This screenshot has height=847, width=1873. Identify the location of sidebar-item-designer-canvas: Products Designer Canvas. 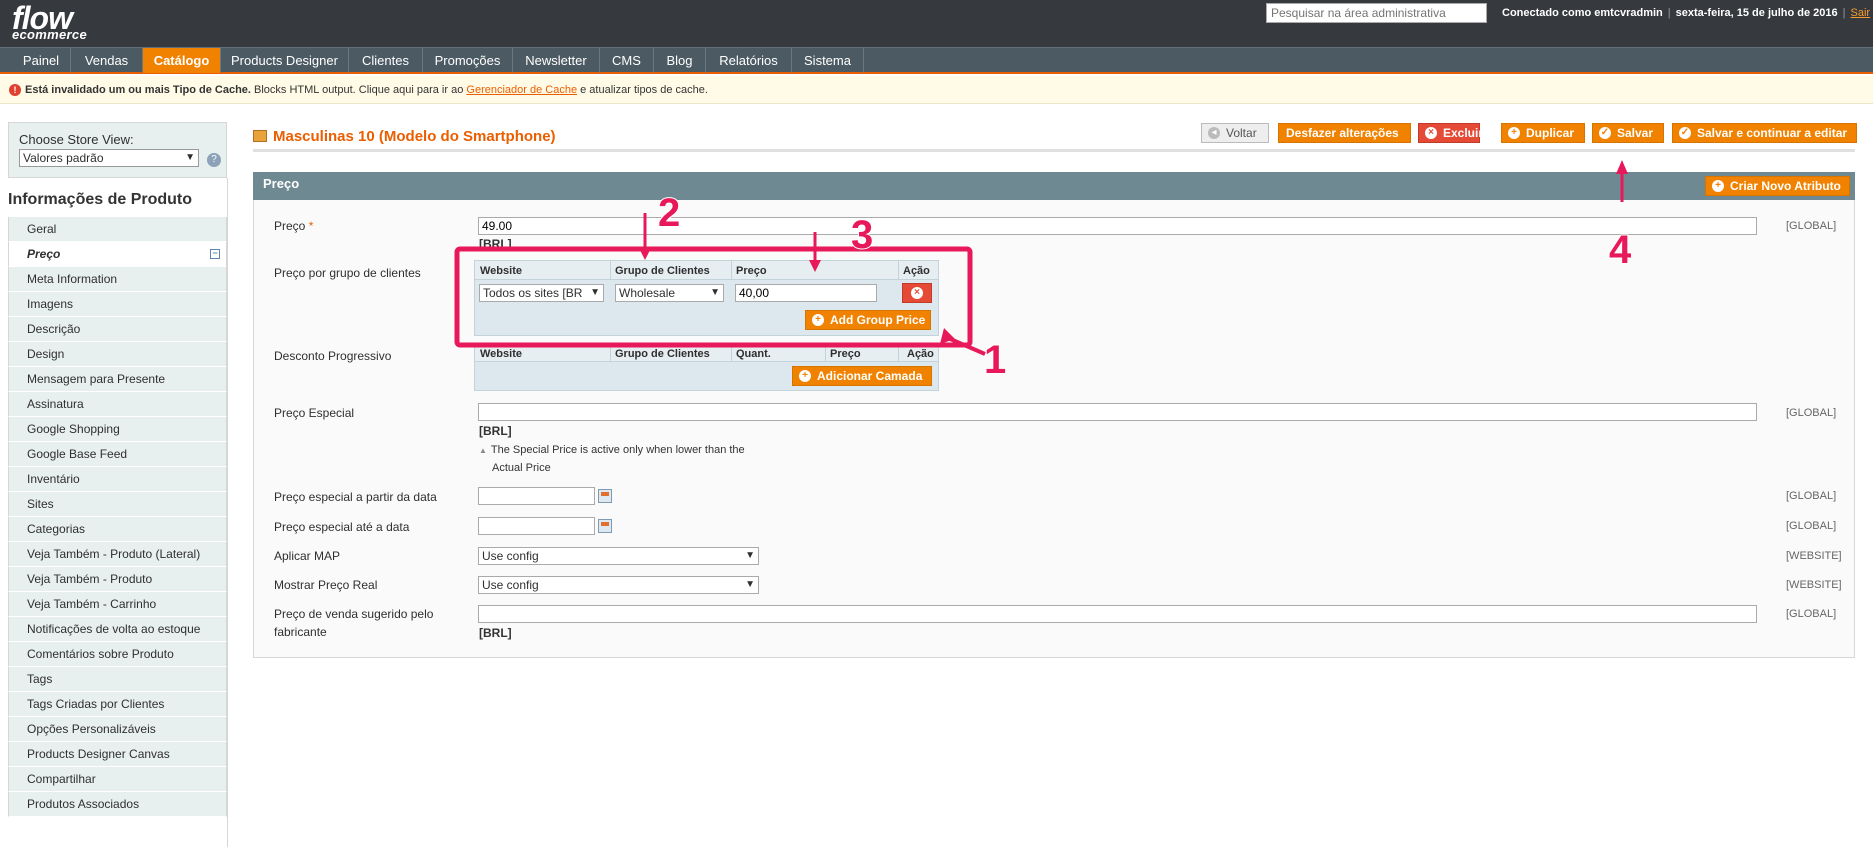
(117, 754).